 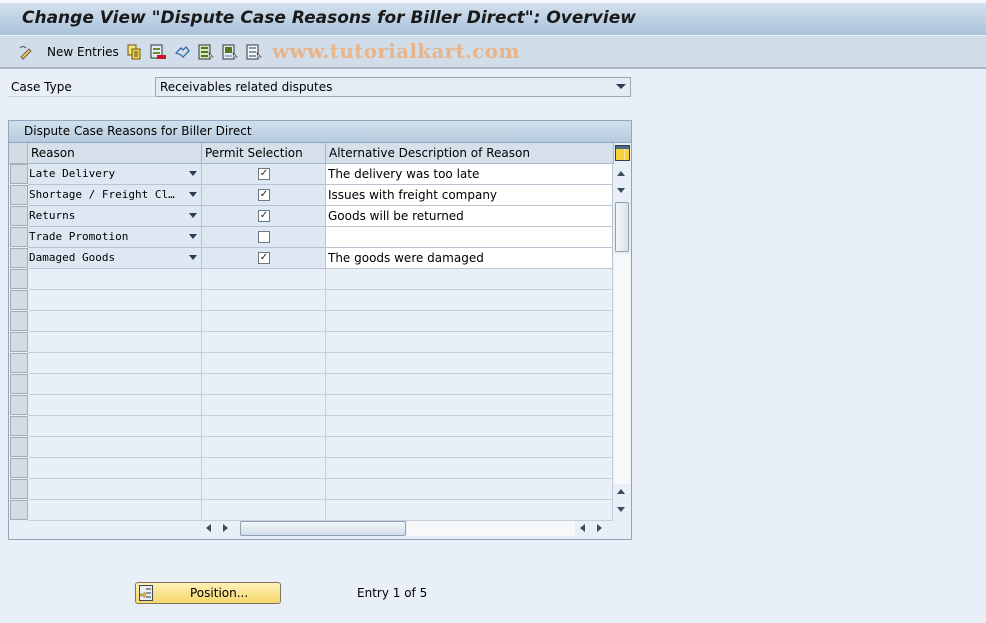 I want to click on description-cell: The goods were damaged, so click(x=469, y=258).